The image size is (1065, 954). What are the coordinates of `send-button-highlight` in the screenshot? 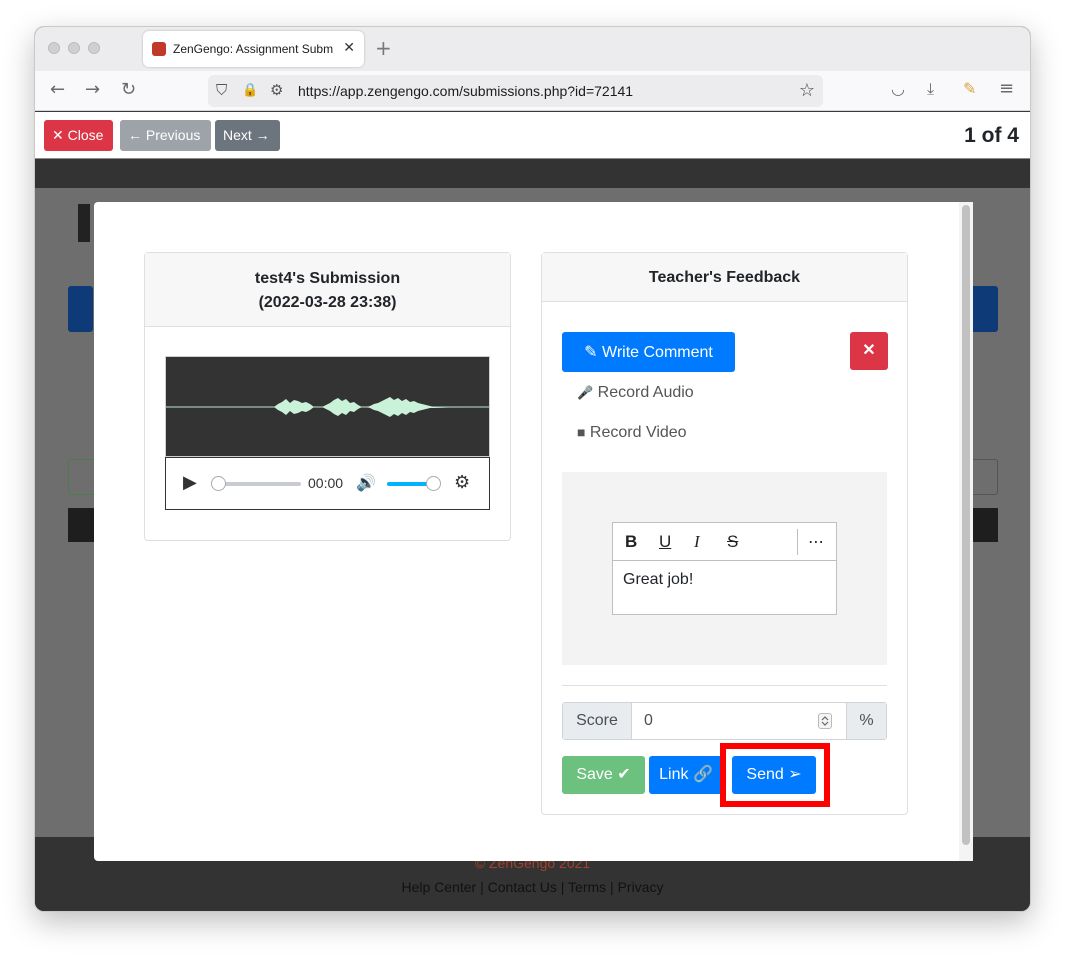 It's located at (775, 775).